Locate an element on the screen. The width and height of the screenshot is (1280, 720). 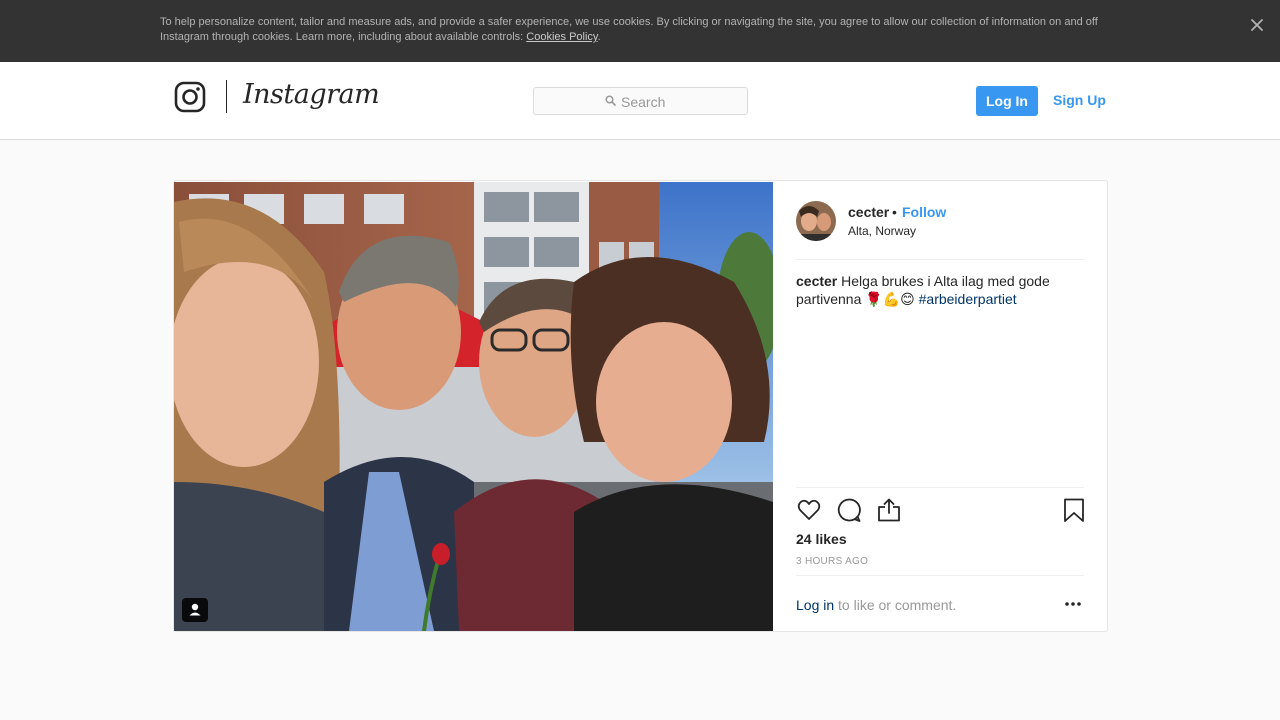
signup-link: Sign Up is located at coordinates (1079, 100).